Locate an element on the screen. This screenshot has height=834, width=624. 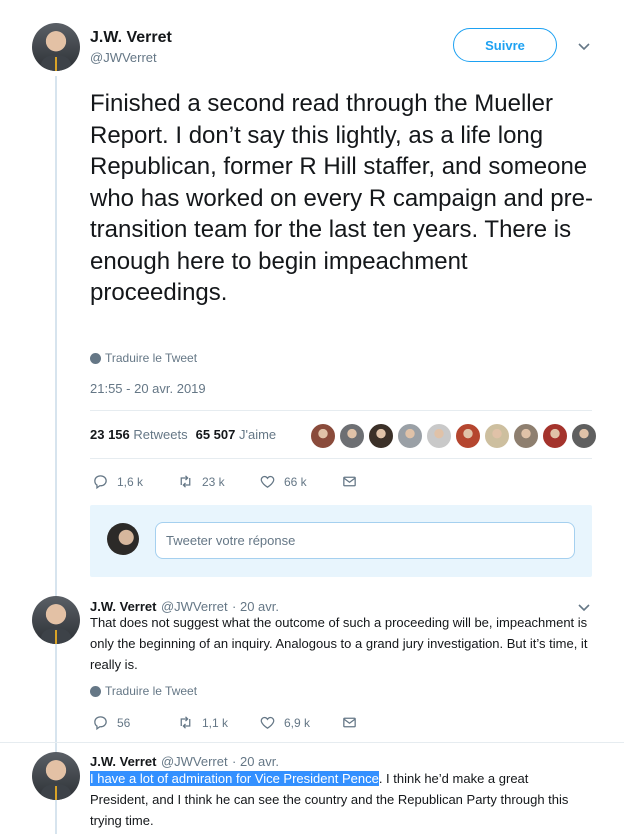
likes-stat: 65 507 J'aime is located at coordinates (236, 434).